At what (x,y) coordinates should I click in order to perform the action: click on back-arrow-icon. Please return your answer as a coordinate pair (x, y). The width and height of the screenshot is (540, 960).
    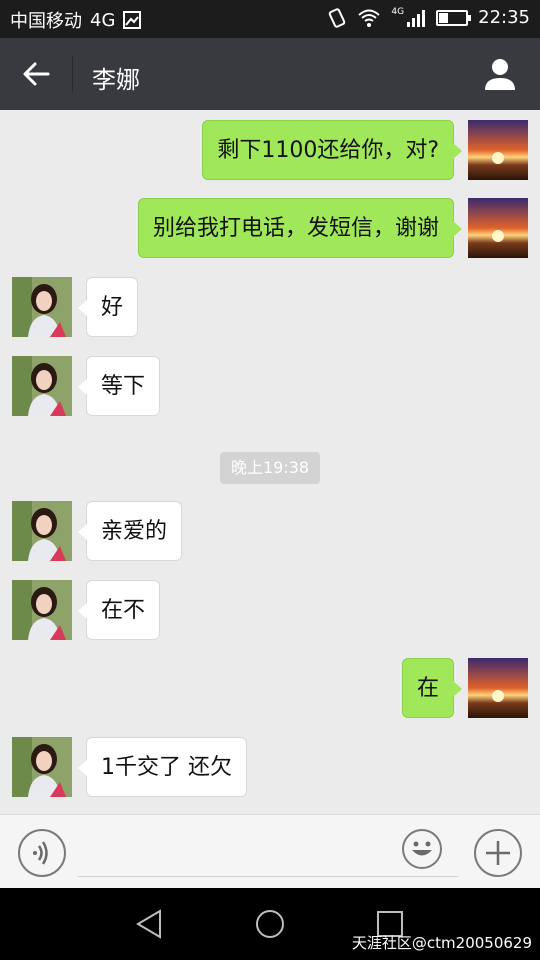
    Looking at the image, I should click on (36, 74).